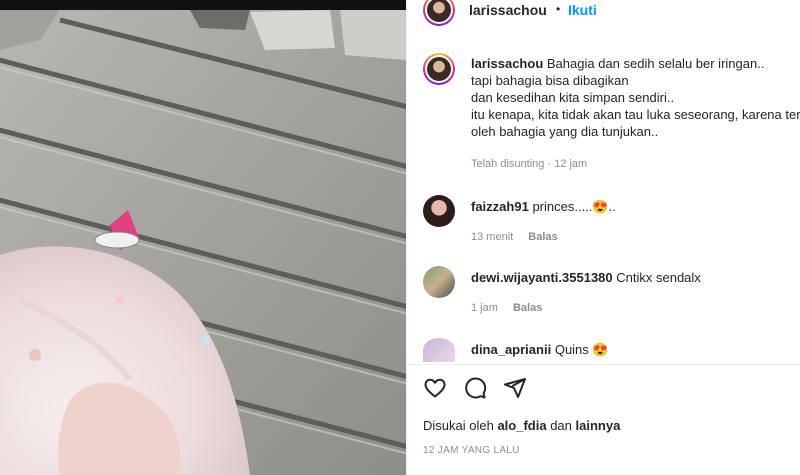 The height and width of the screenshot is (475, 800). I want to click on caption-username: larissachou, so click(507, 63).